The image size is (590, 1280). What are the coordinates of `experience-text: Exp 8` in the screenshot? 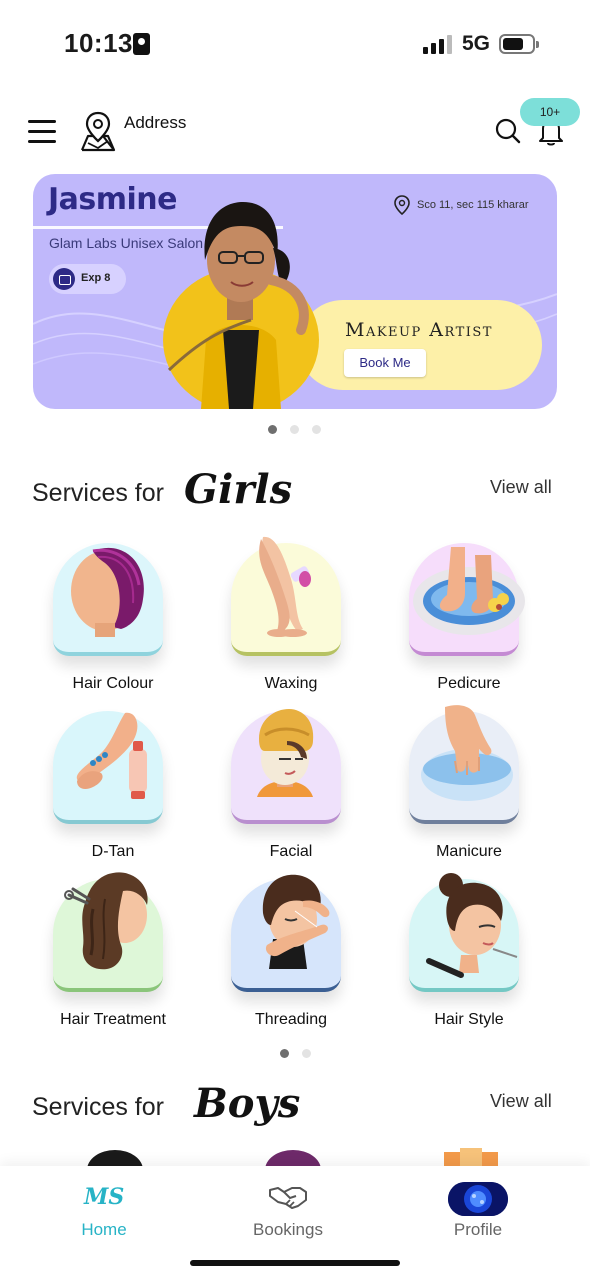 It's located at (96, 278).